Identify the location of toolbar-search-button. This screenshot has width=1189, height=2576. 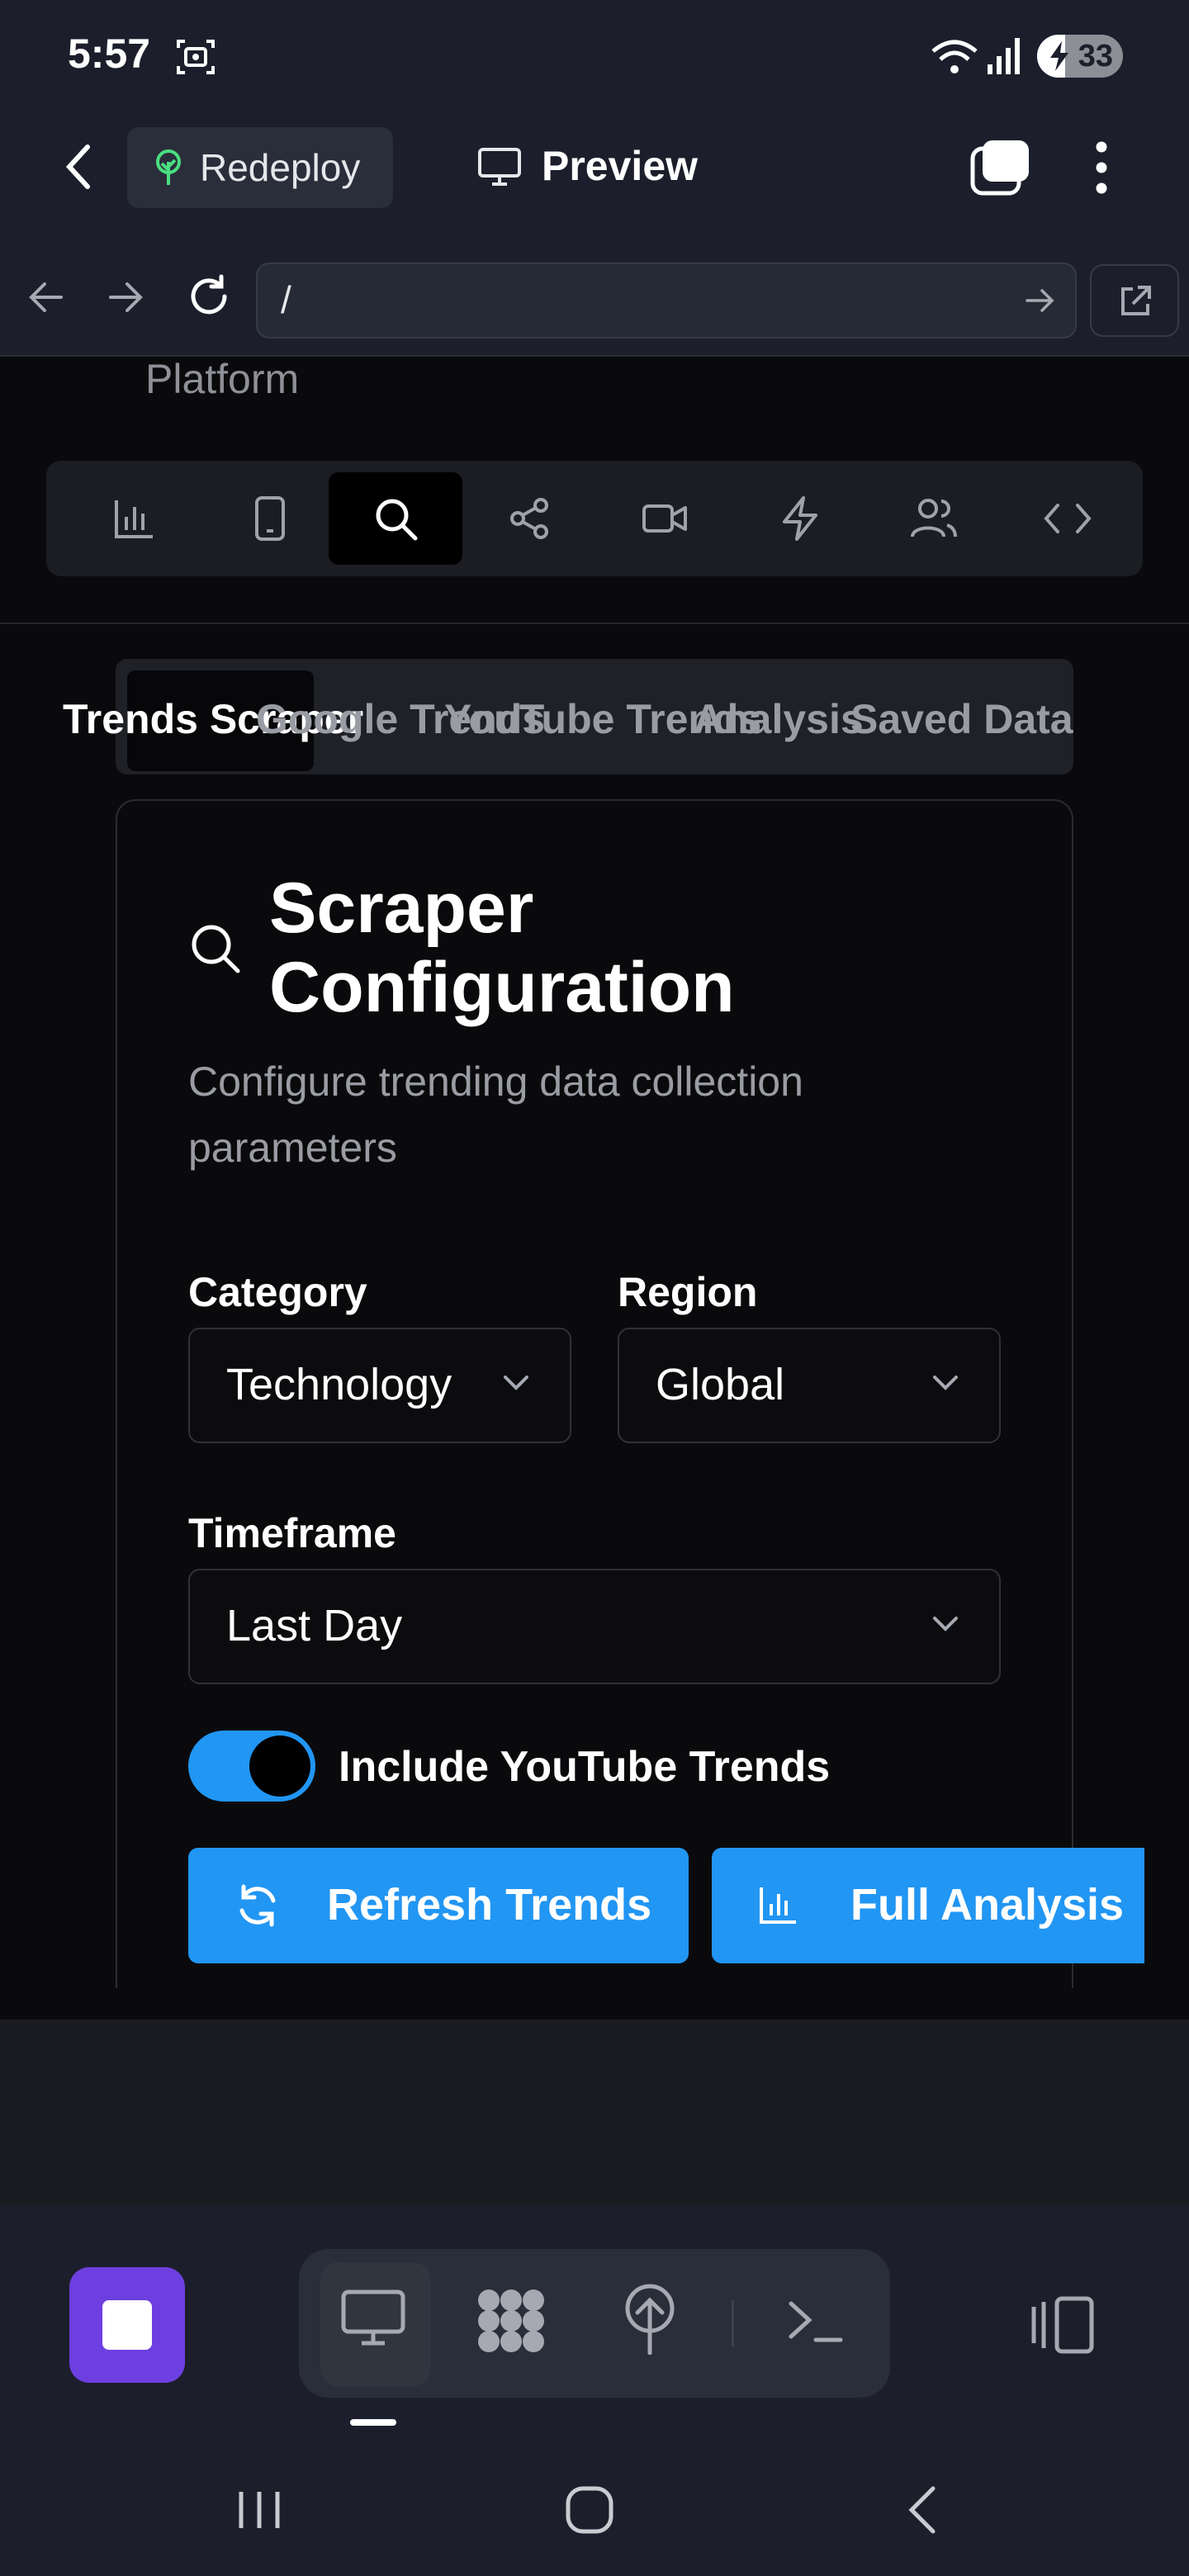
(395, 518).